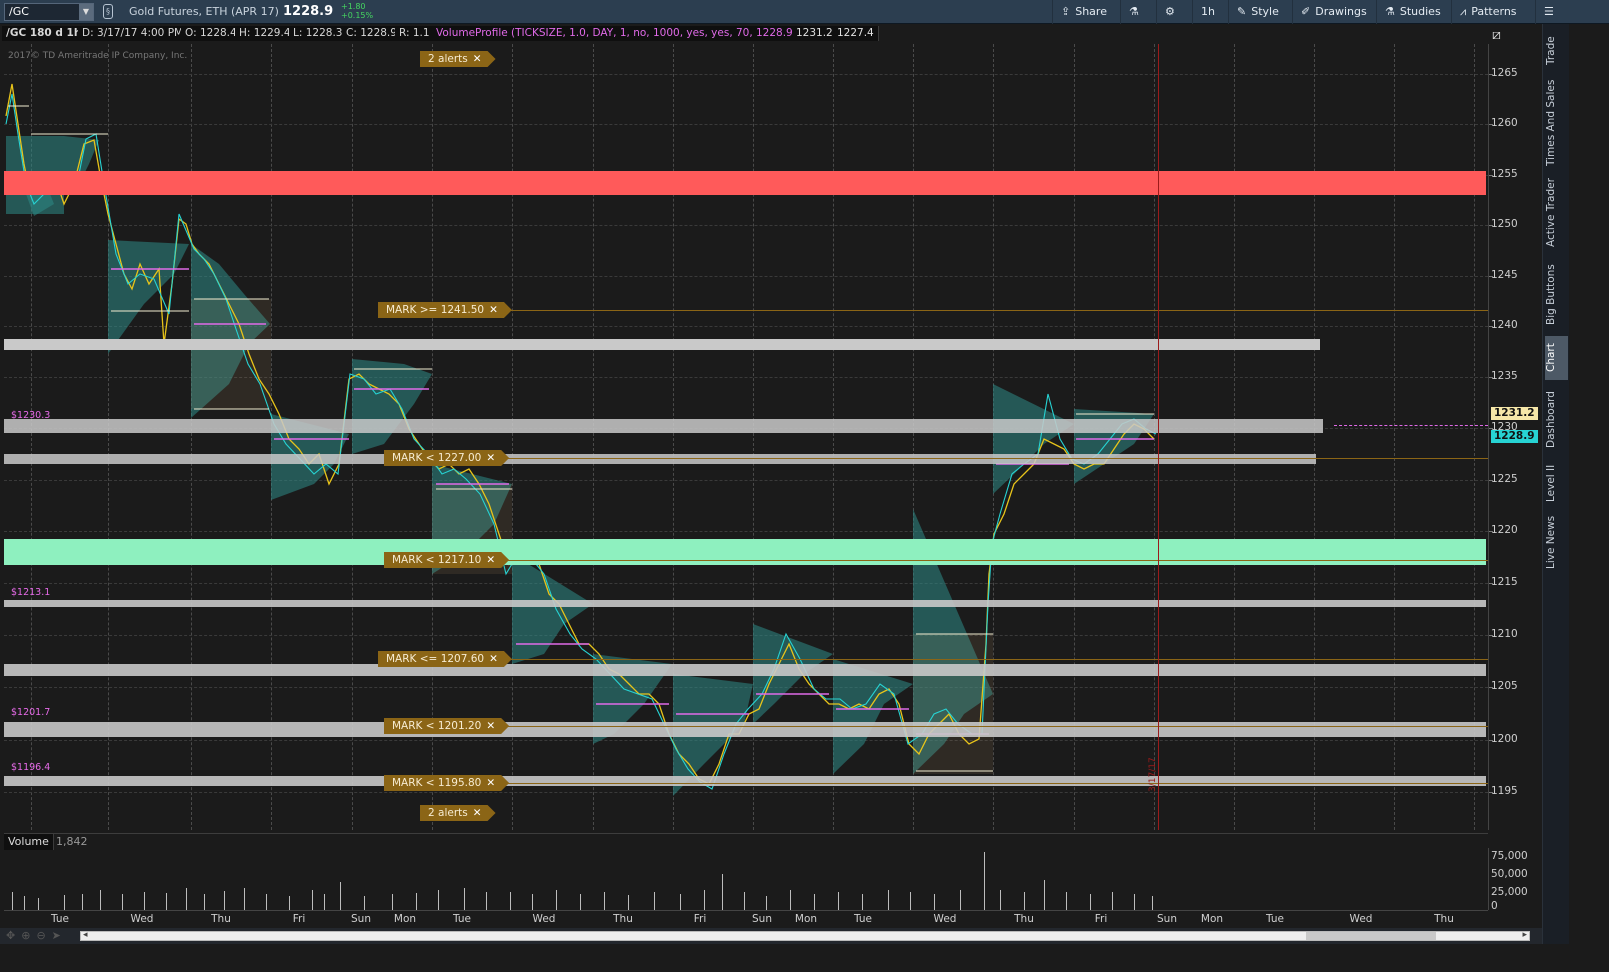 The width and height of the screenshot is (1609, 972). What do you see at coordinates (308, 11) in the screenshot?
I see `last-price: 1228.9` at bounding box center [308, 11].